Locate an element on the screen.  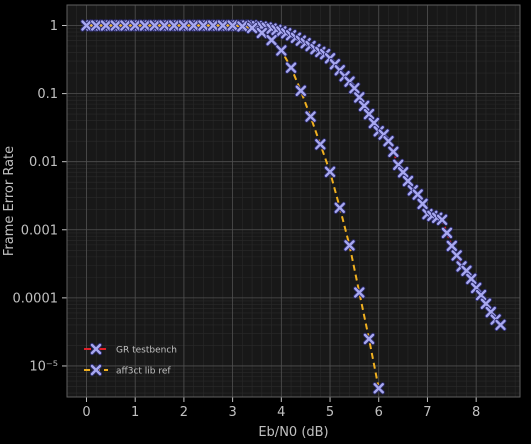
x-tick-label: 0 is located at coordinates (86, 412).